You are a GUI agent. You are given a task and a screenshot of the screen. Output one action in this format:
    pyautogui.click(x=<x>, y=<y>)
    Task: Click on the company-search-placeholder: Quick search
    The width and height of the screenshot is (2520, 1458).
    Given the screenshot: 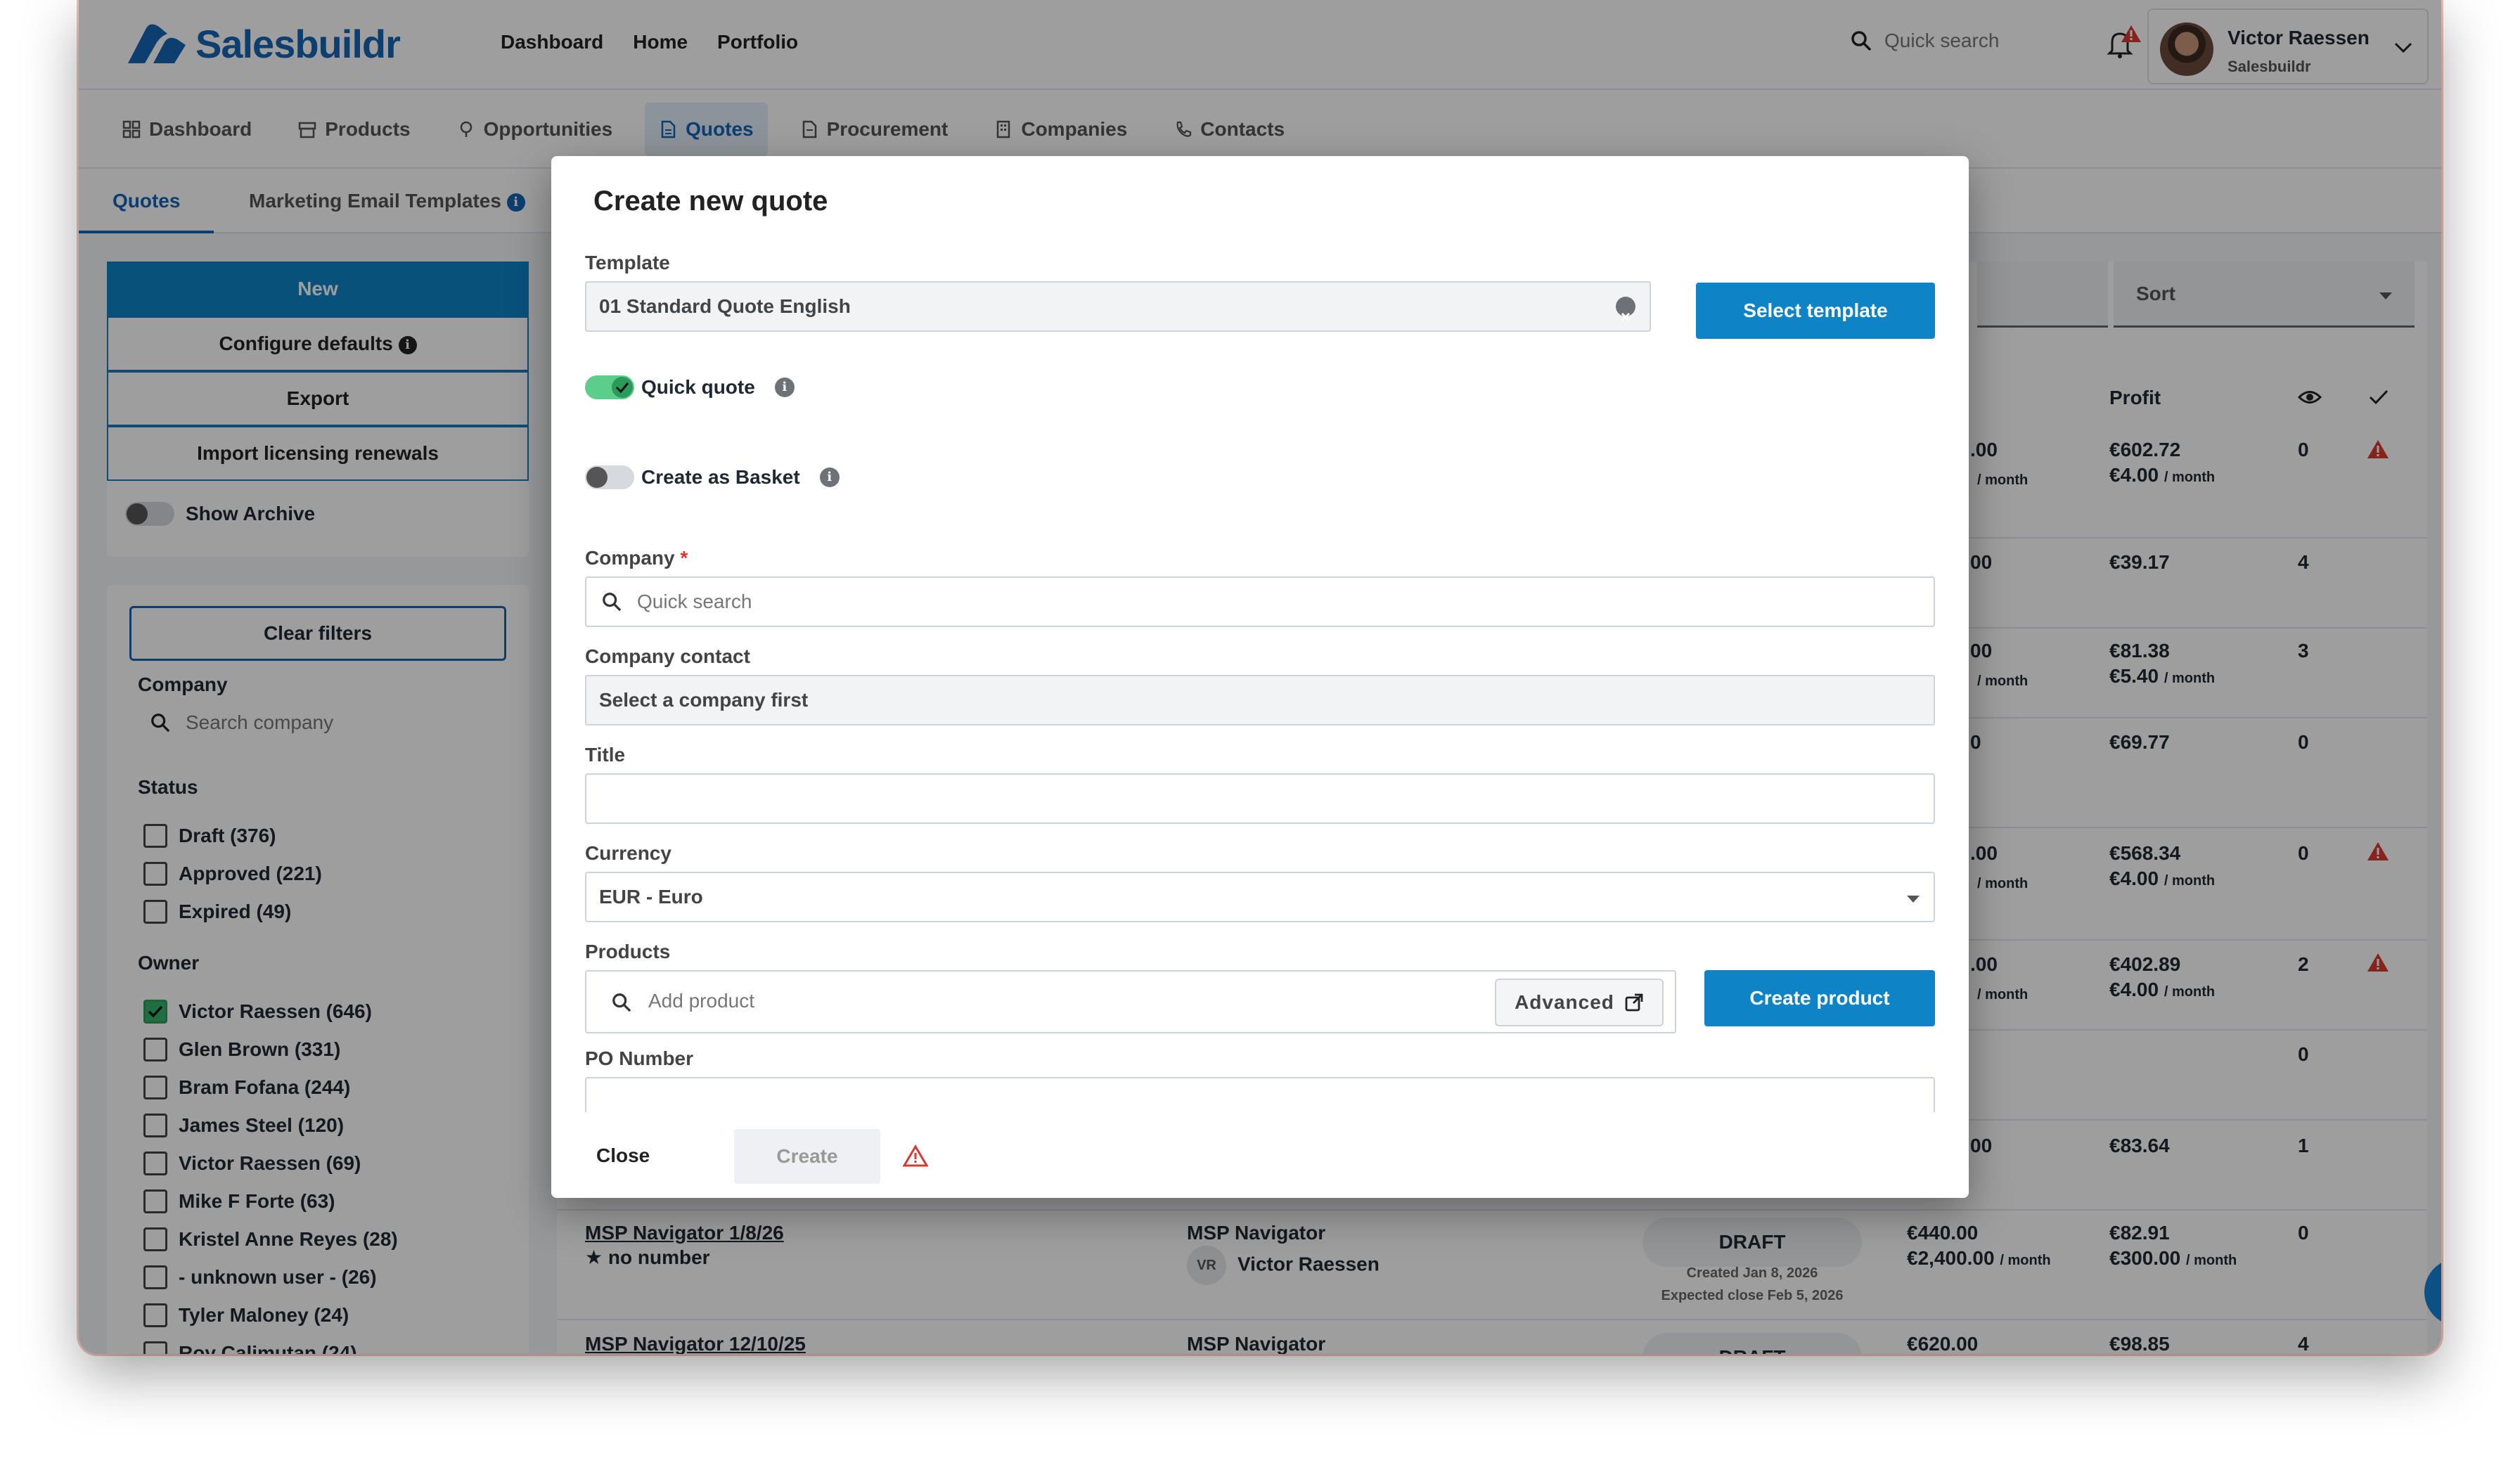 What is the action you would take?
    pyautogui.click(x=694, y=601)
    